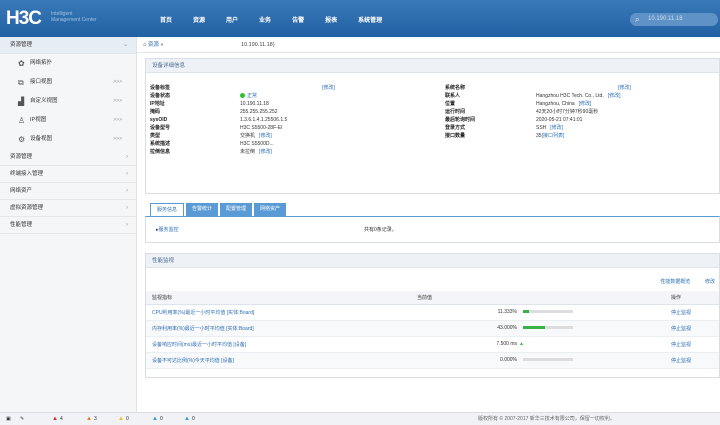 The width and height of the screenshot is (720, 425). What do you see at coordinates (637, 19) in the screenshot?
I see `search-icon: ⌕` at bounding box center [637, 19].